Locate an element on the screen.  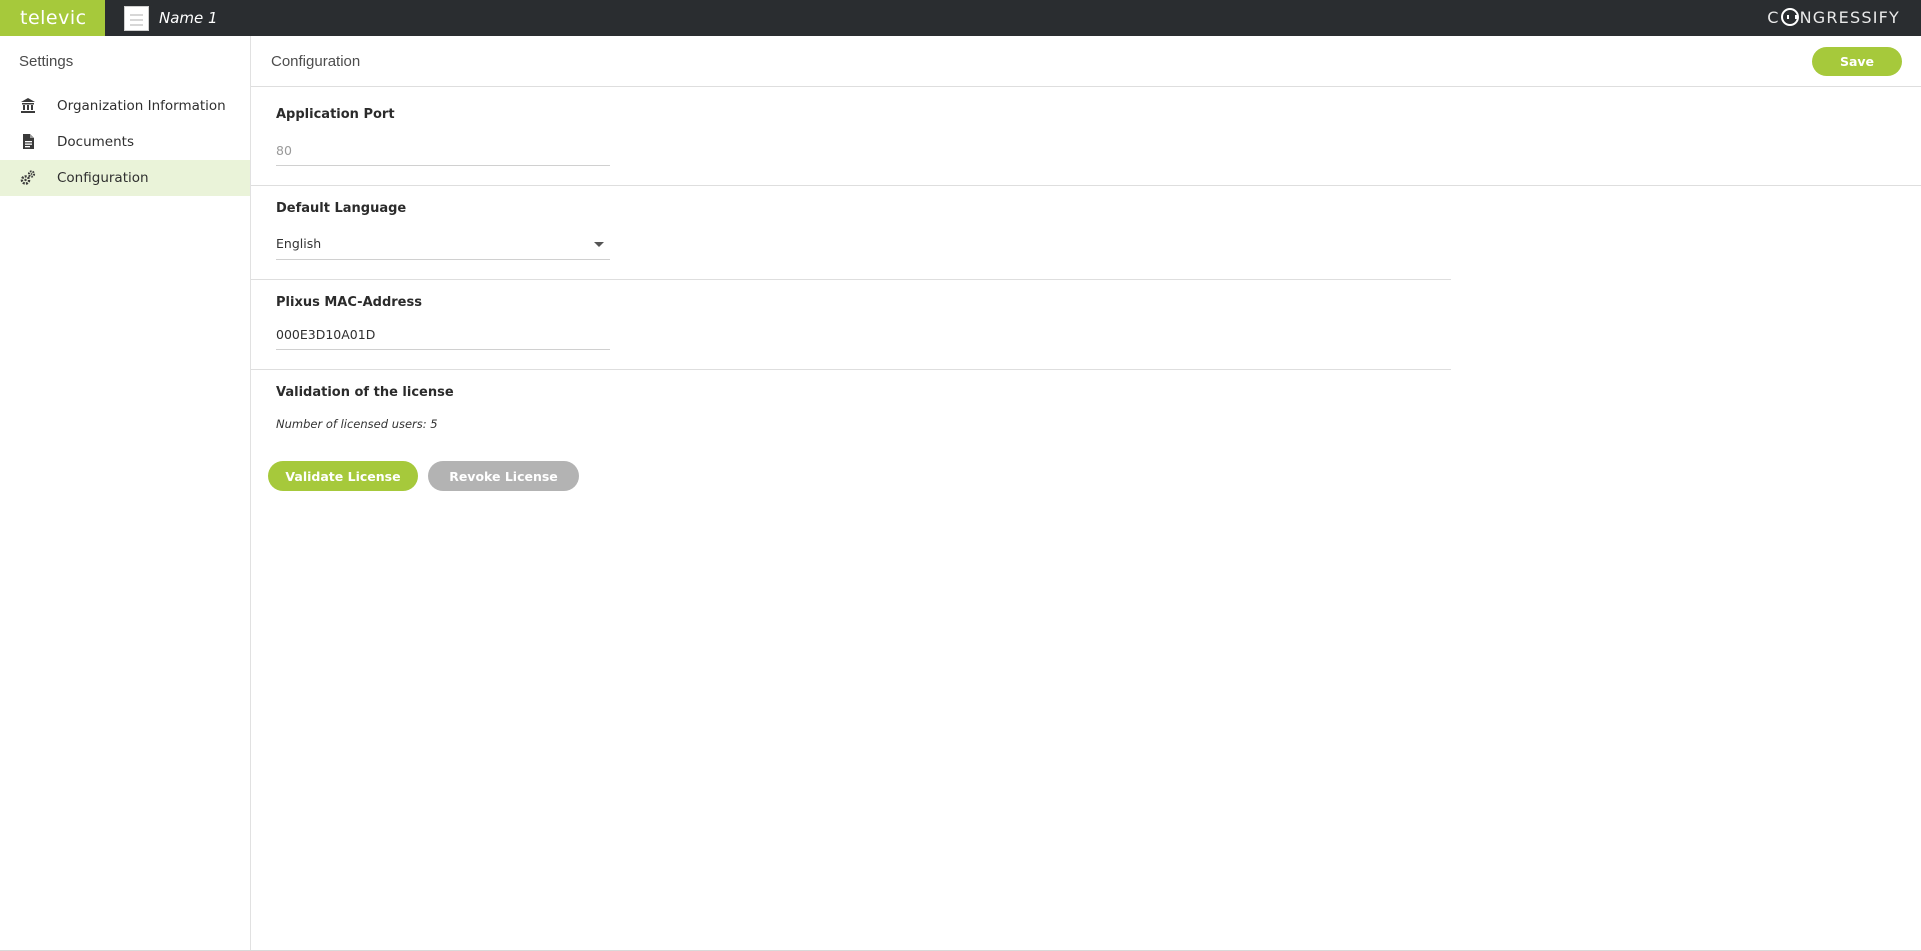
application-port-input is located at coordinates (443, 150).